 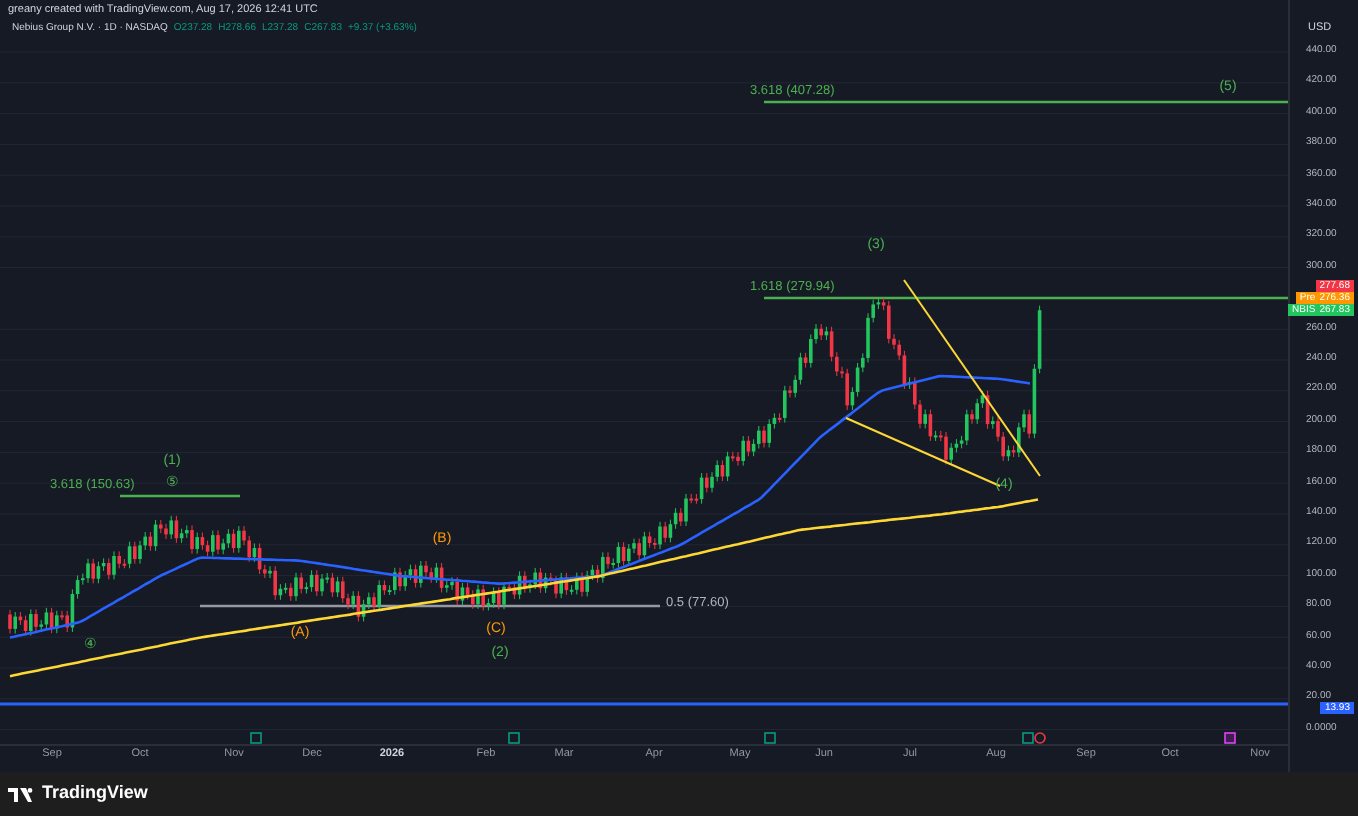 I want to click on target-level-line, so click(x=180, y=496).